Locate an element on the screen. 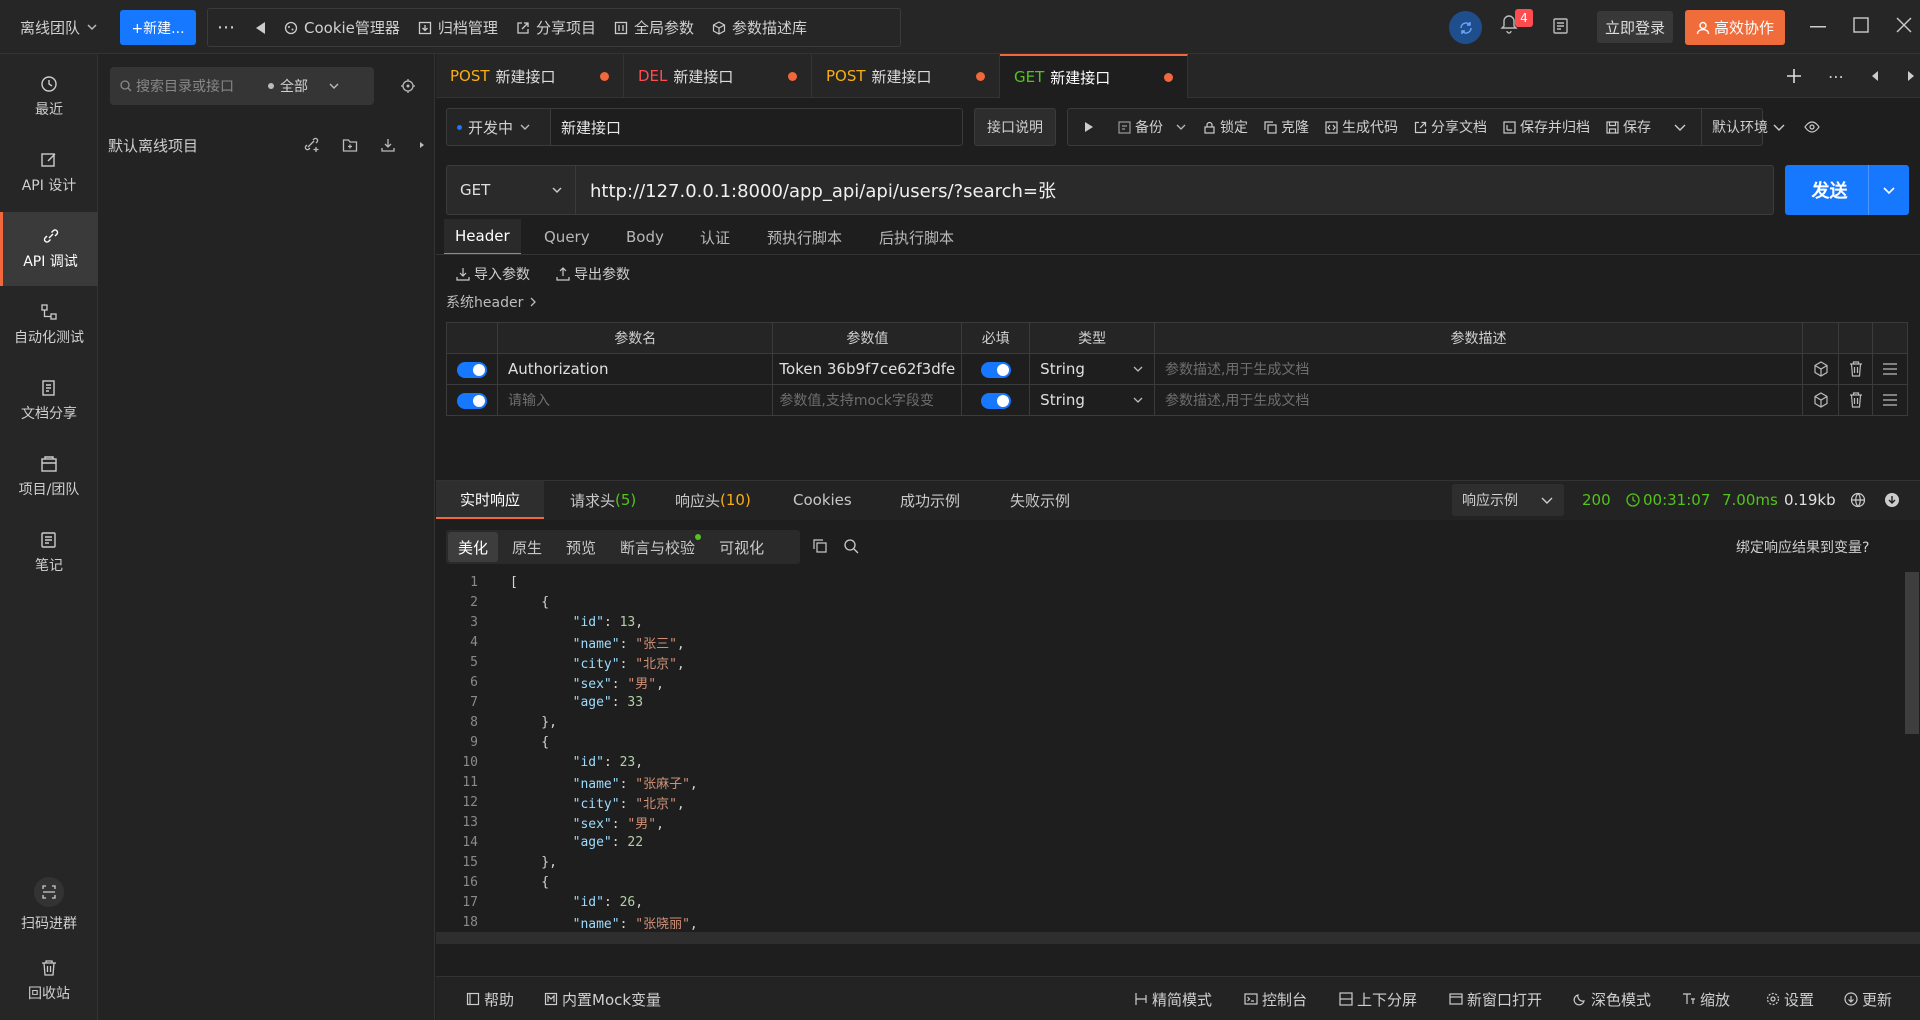 The image size is (1920, 1020). rail-item-scan-group: 扫码进群 is located at coordinates (49, 905).